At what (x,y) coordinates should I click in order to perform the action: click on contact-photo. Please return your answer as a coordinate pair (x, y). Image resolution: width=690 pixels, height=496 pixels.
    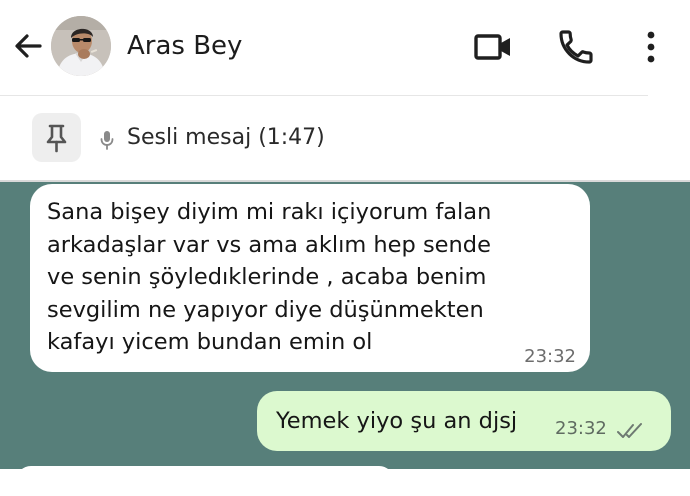
    Looking at the image, I should click on (81, 46).